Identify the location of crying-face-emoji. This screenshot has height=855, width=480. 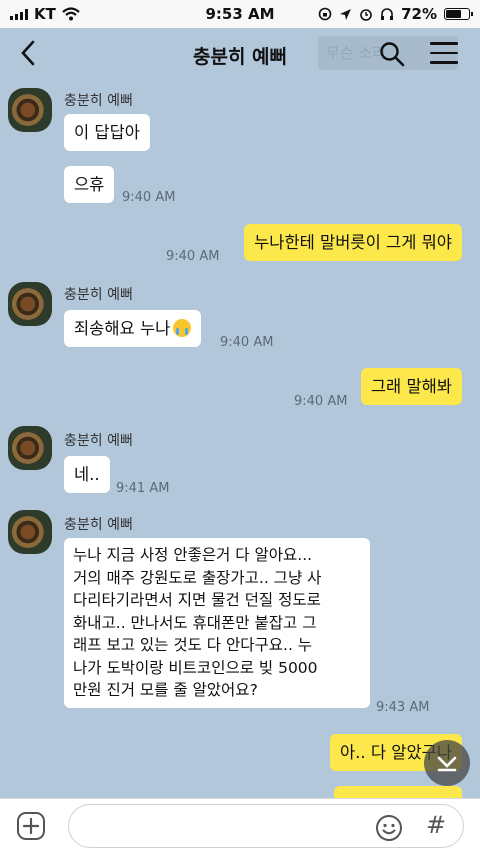
(182, 328).